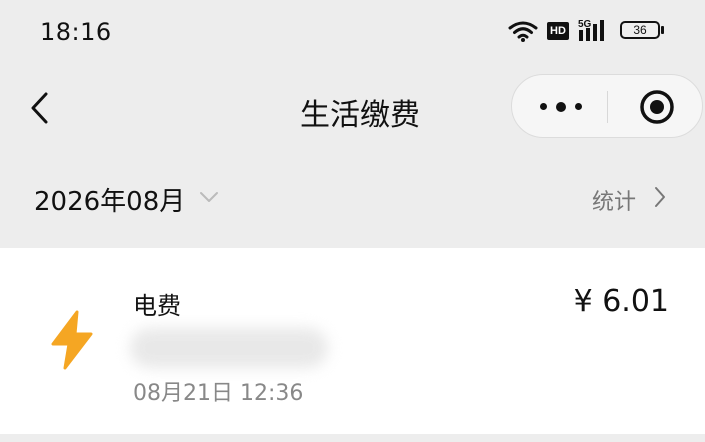  Describe the element at coordinates (109, 199) in the screenshot. I see `month-selector: 2026年08月` at that location.